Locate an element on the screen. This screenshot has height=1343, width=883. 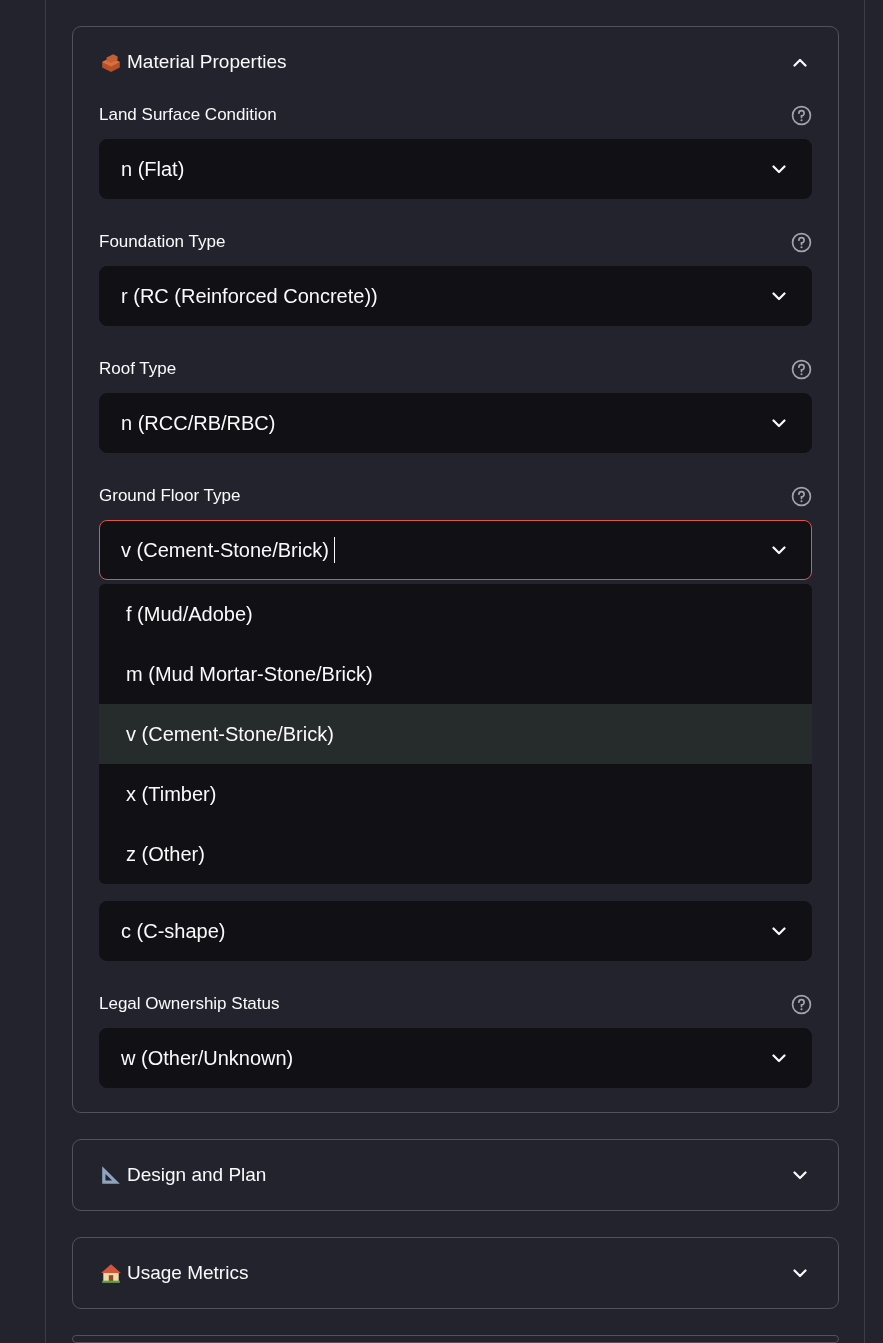
dropdown-option: x (Timber) is located at coordinates (455, 794).